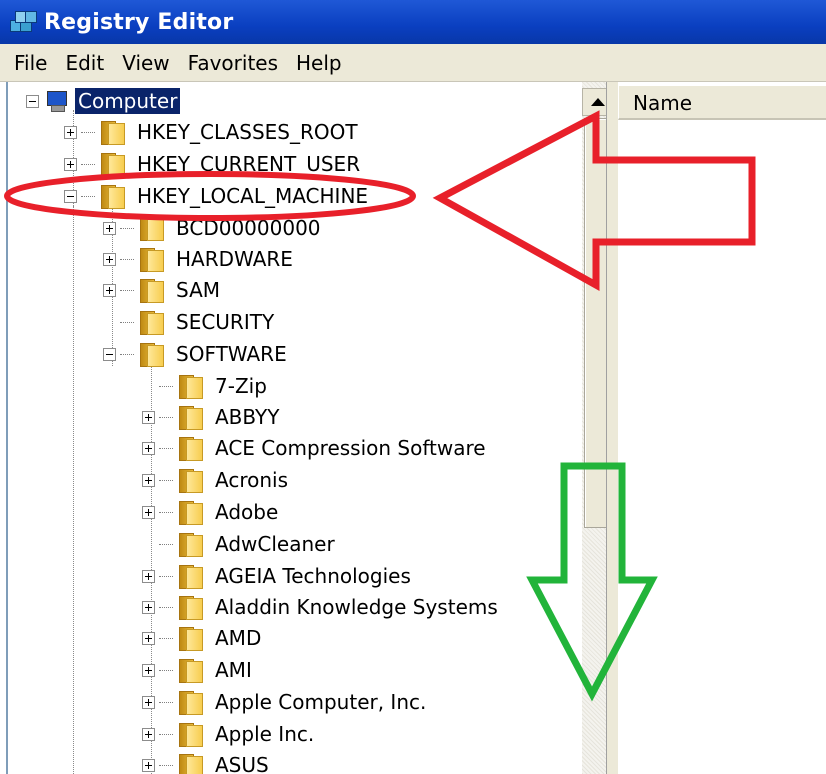 This screenshot has width=826, height=774. What do you see at coordinates (205, 762) in the screenshot?
I see `tree-item-asus: ASUS` at bounding box center [205, 762].